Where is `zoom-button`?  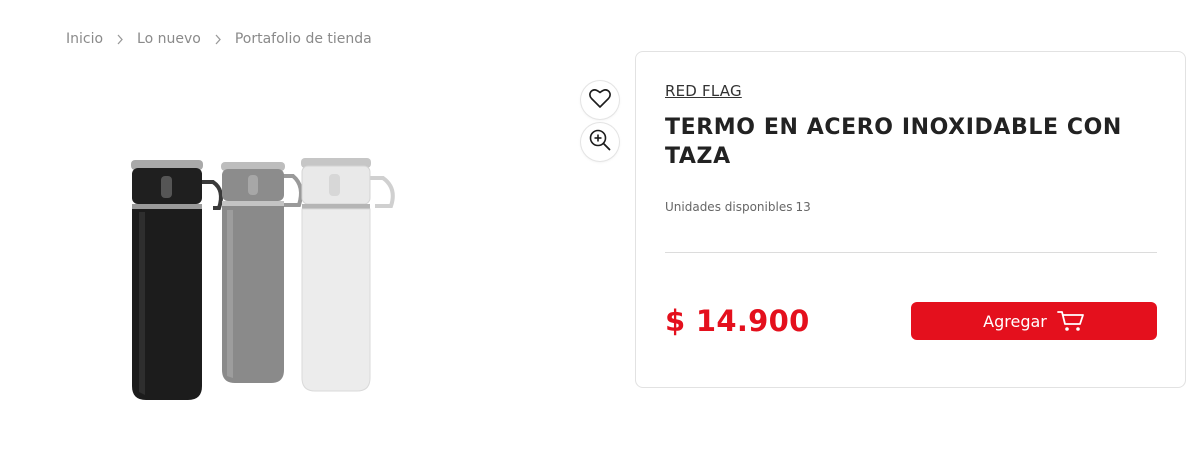 zoom-button is located at coordinates (600, 142).